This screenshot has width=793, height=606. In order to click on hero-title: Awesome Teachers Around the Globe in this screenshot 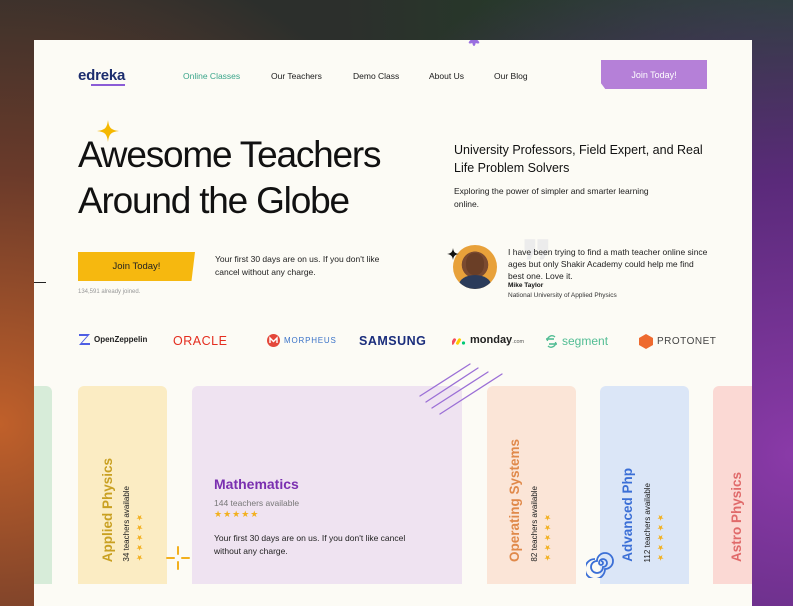, I will do `click(230, 177)`.